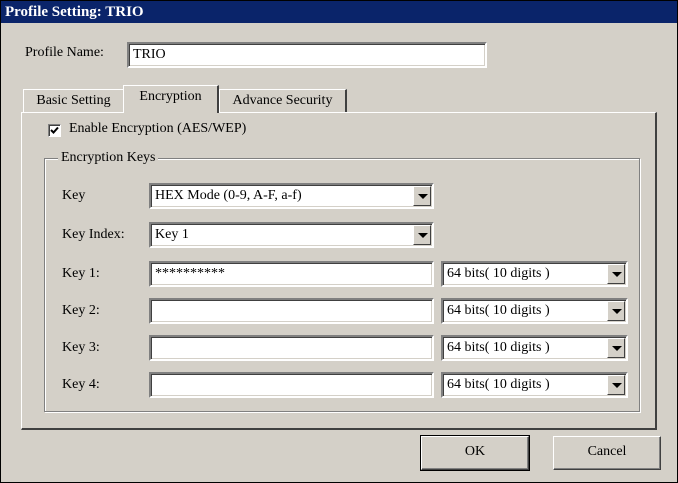  Describe the element at coordinates (291, 348) in the screenshot. I see `key-3-input` at that location.